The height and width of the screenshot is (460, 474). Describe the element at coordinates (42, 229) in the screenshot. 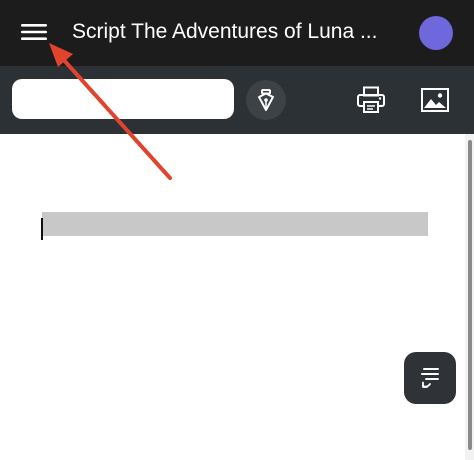

I see `text-caret` at that location.